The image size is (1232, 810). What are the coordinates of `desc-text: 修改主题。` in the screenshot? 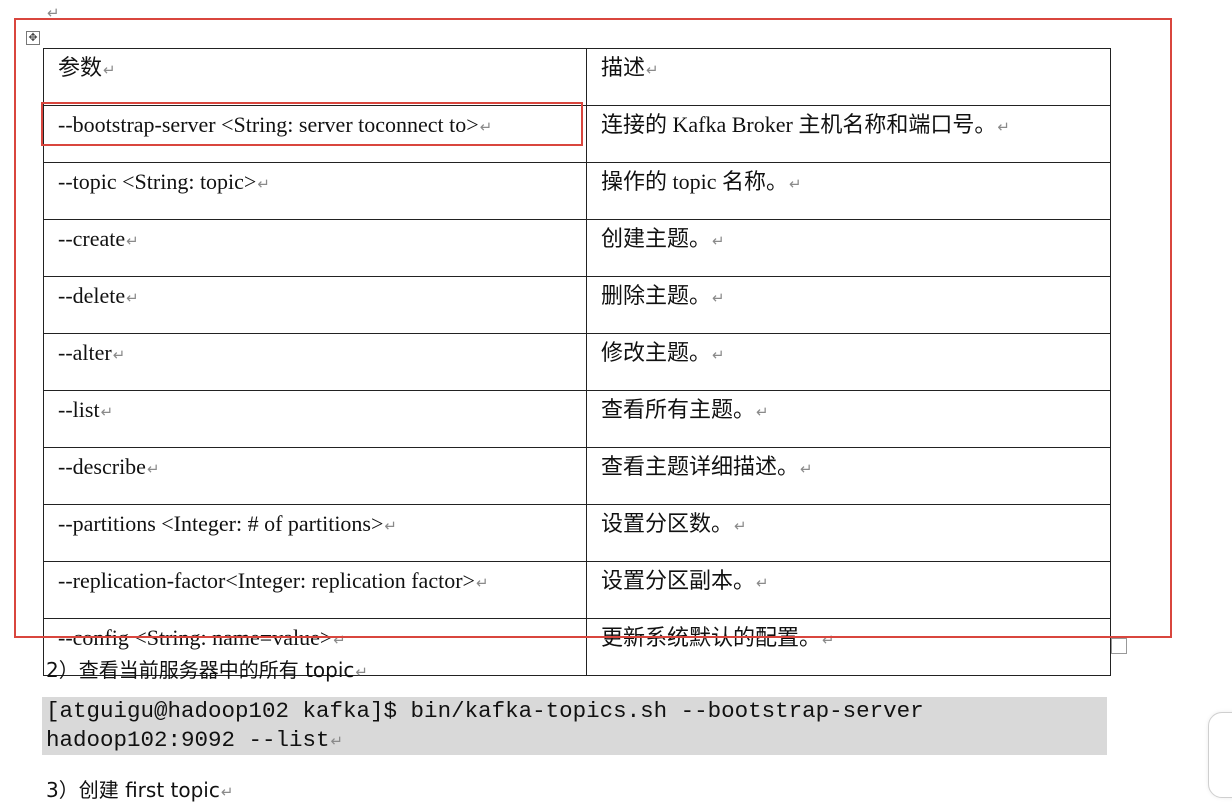 It's located at (656, 352).